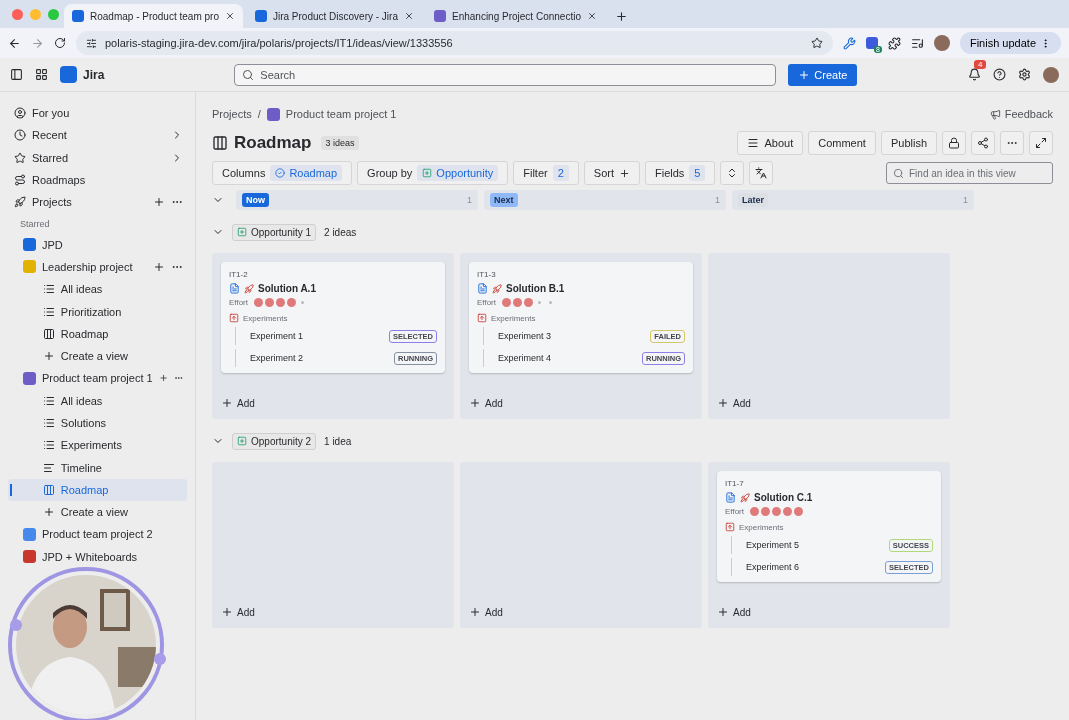 The height and width of the screenshot is (720, 1069). What do you see at coordinates (282, 173) in the screenshot?
I see `columns-button: Columns Roadmap` at bounding box center [282, 173].